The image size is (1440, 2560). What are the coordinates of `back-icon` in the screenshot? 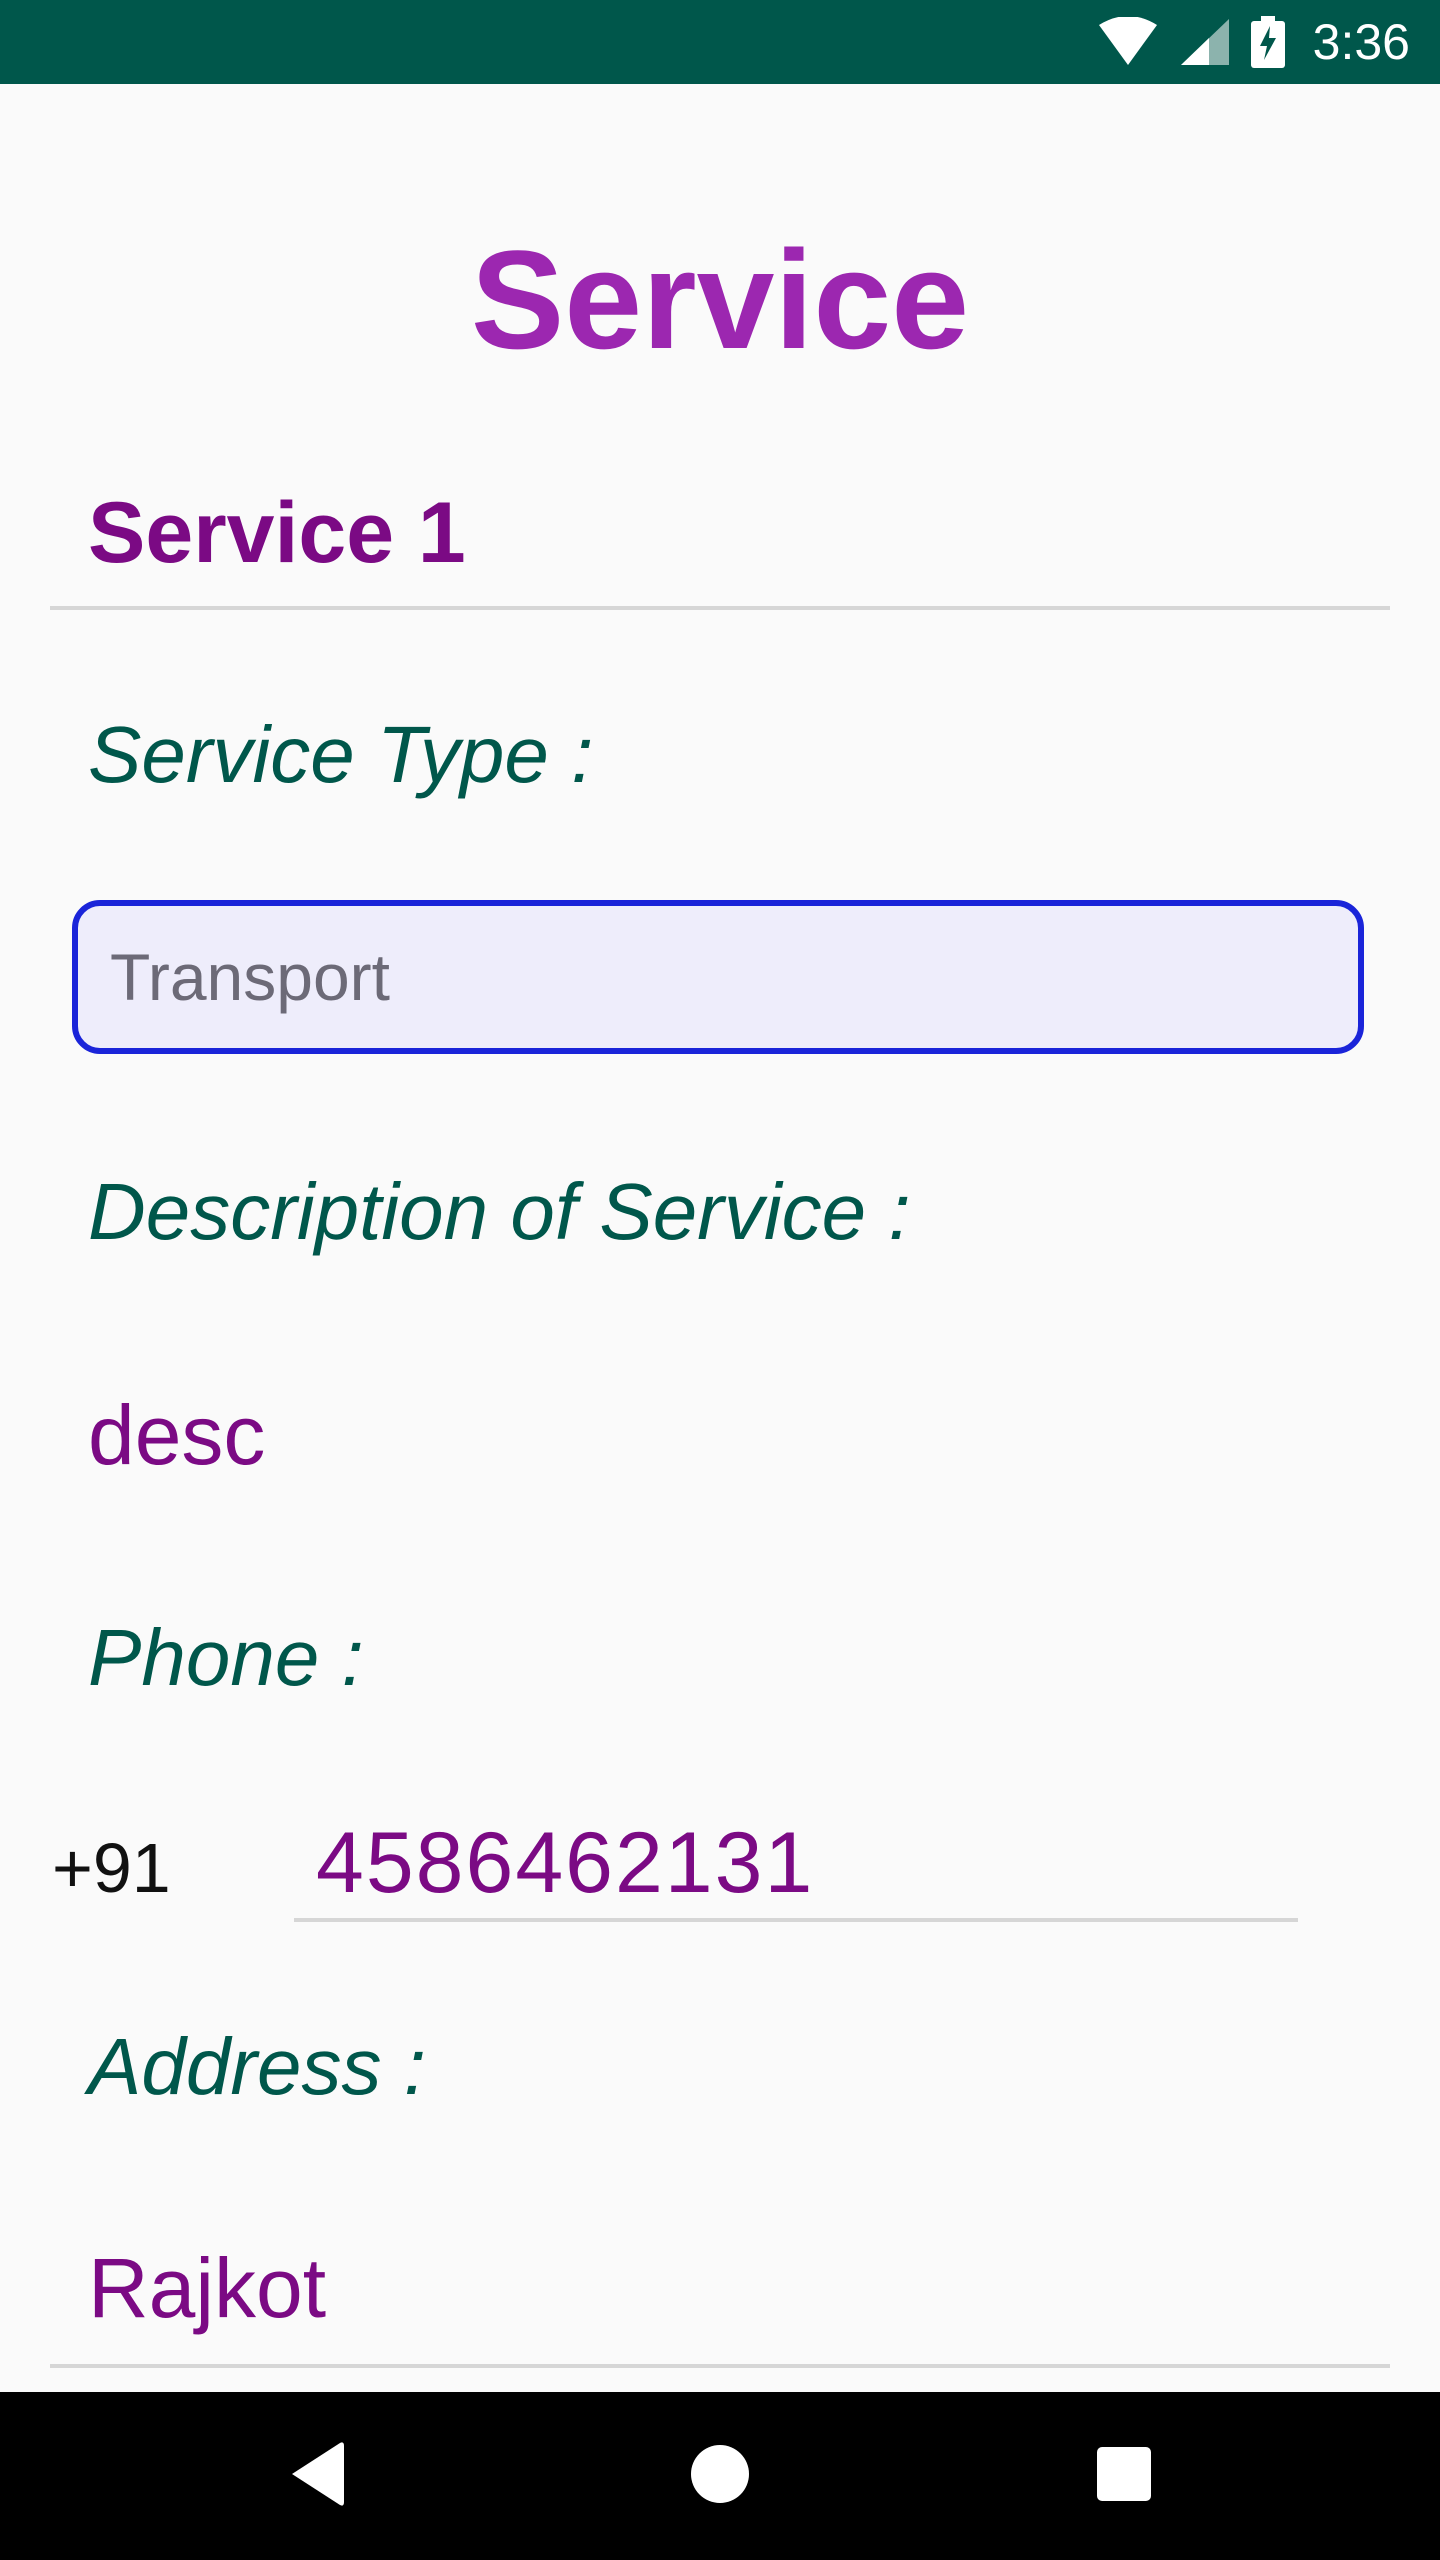 It's located at (316, 2476).